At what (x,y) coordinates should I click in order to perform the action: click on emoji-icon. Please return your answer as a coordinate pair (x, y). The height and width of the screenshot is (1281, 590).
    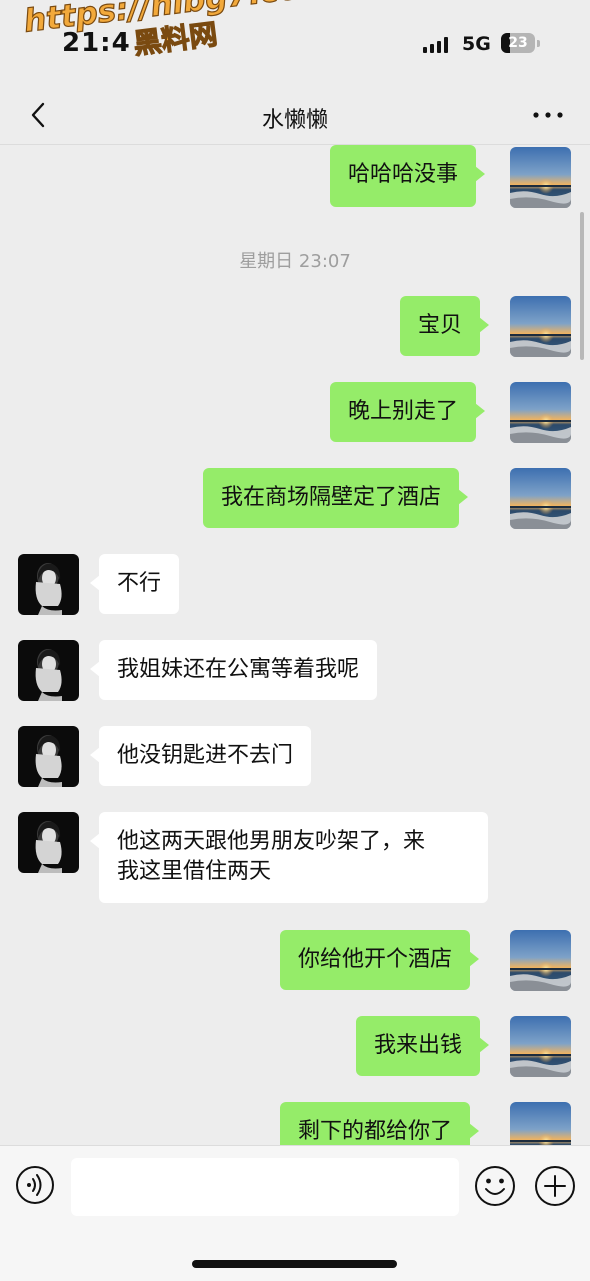
    Looking at the image, I should click on (495, 1186).